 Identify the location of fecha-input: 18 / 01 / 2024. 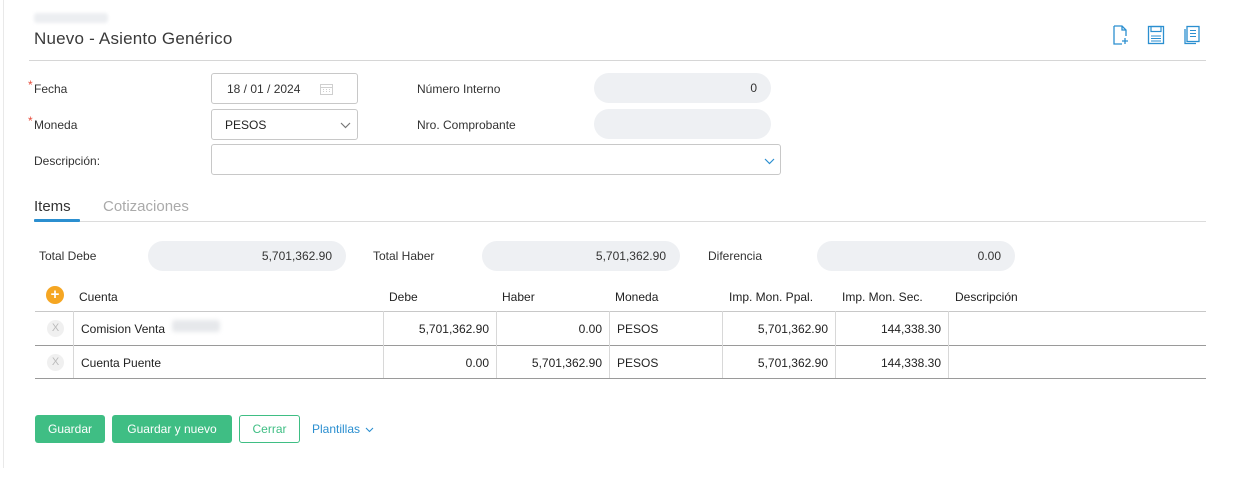
(284, 88).